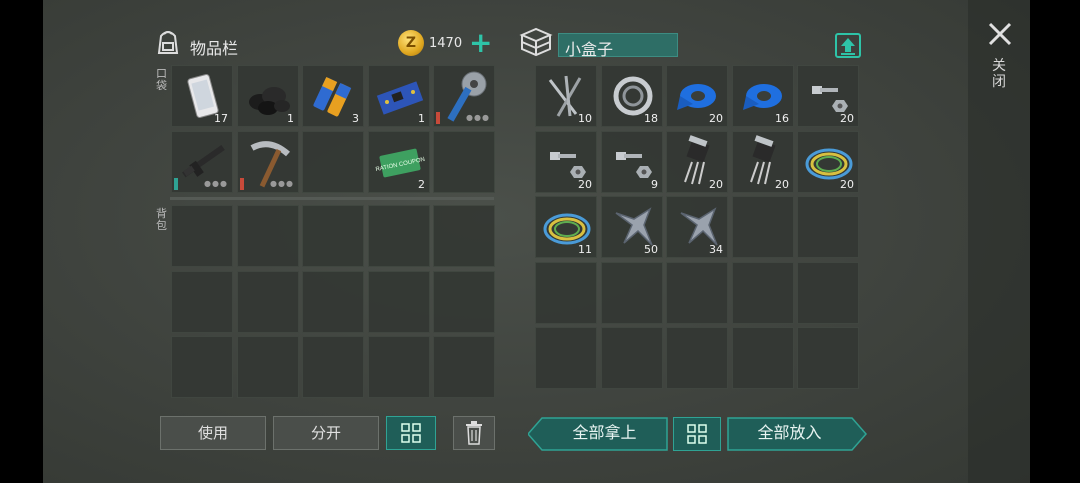  I want to click on item-quantity: 34, so click(716, 249).